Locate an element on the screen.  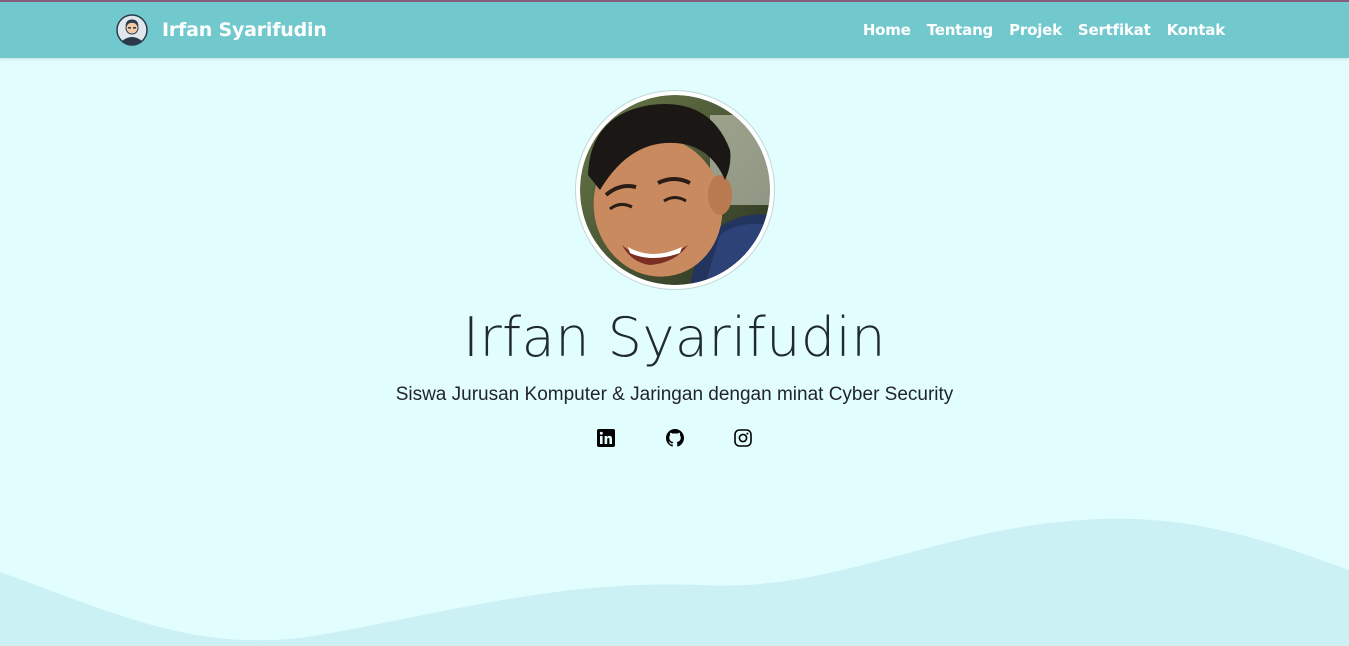
instagram-link is located at coordinates (743, 438).